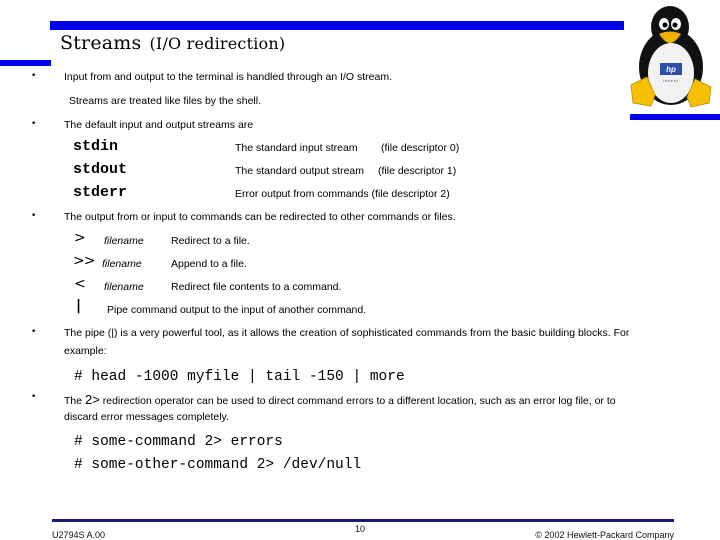 The width and height of the screenshot is (720, 540). What do you see at coordinates (209, 264) in the screenshot?
I see `redirect-description: Append to a file.` at bounding box center [209, 264].